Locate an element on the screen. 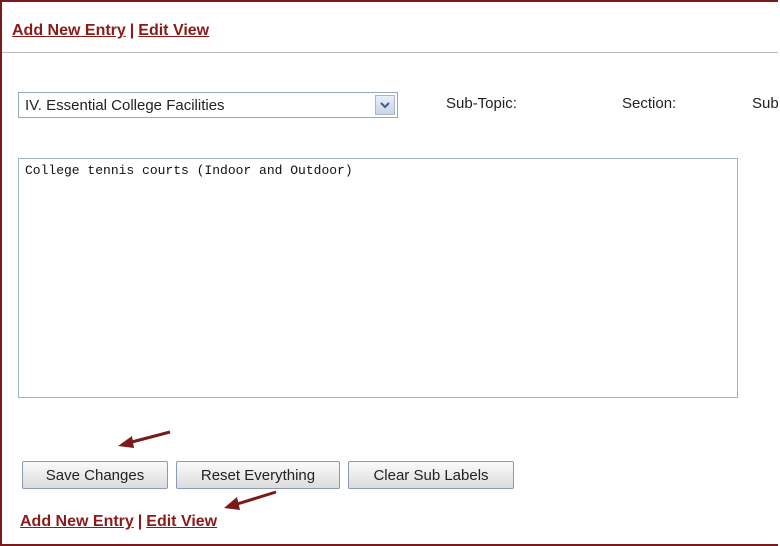 This screenshot has height=546, width=780. bottom-nav-links: Add New Entry | Edit View is located at coordinates (118, 522).